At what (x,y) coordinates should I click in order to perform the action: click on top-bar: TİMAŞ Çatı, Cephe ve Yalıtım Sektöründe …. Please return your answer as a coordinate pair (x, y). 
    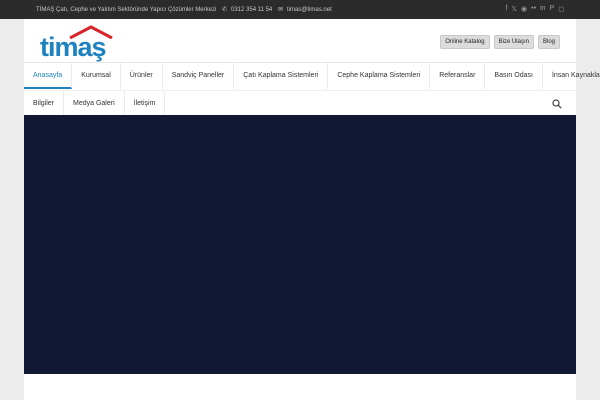
    Looking at the image, I should click on (300, 9).